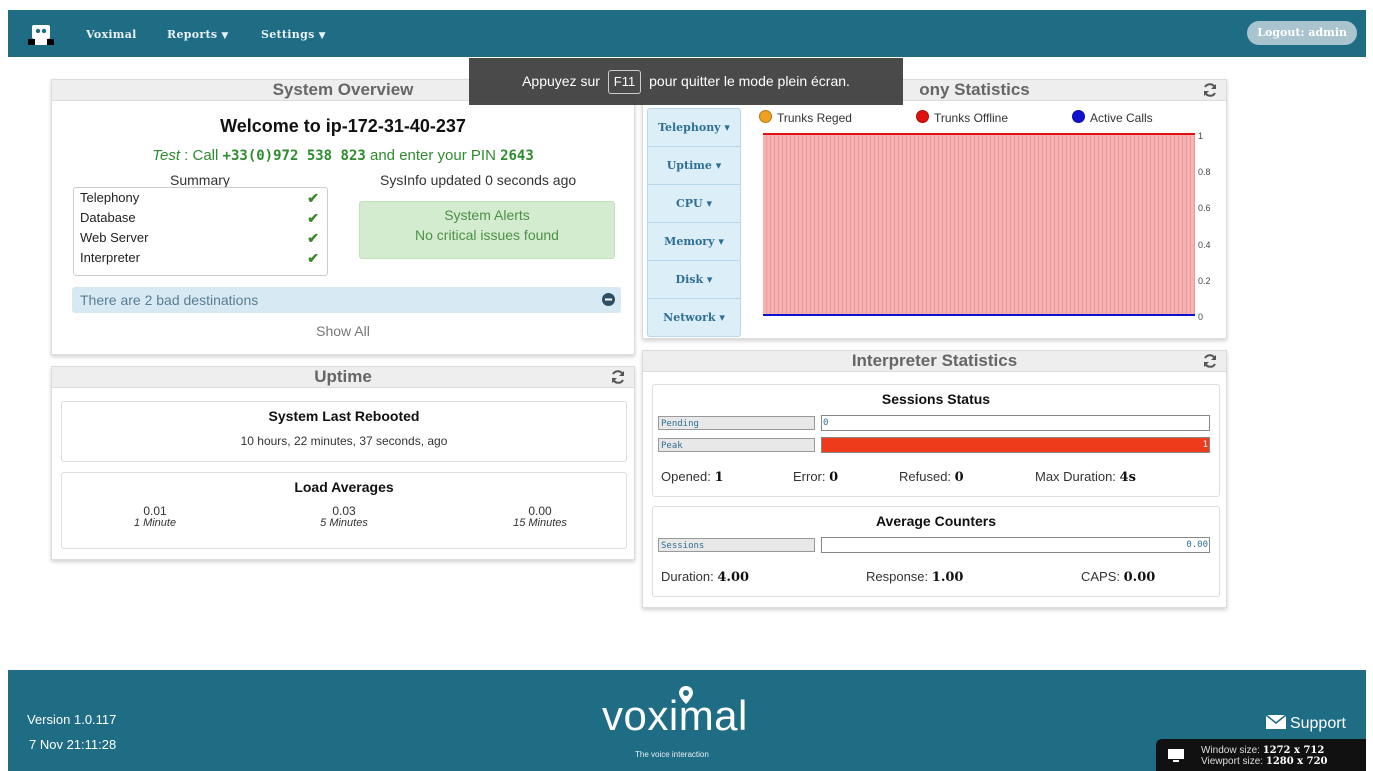 This screenshot has height=771, width=1373. Describe the element at coordinates (166, 155) in the screenshot. I see `test-label: Test` at that location.